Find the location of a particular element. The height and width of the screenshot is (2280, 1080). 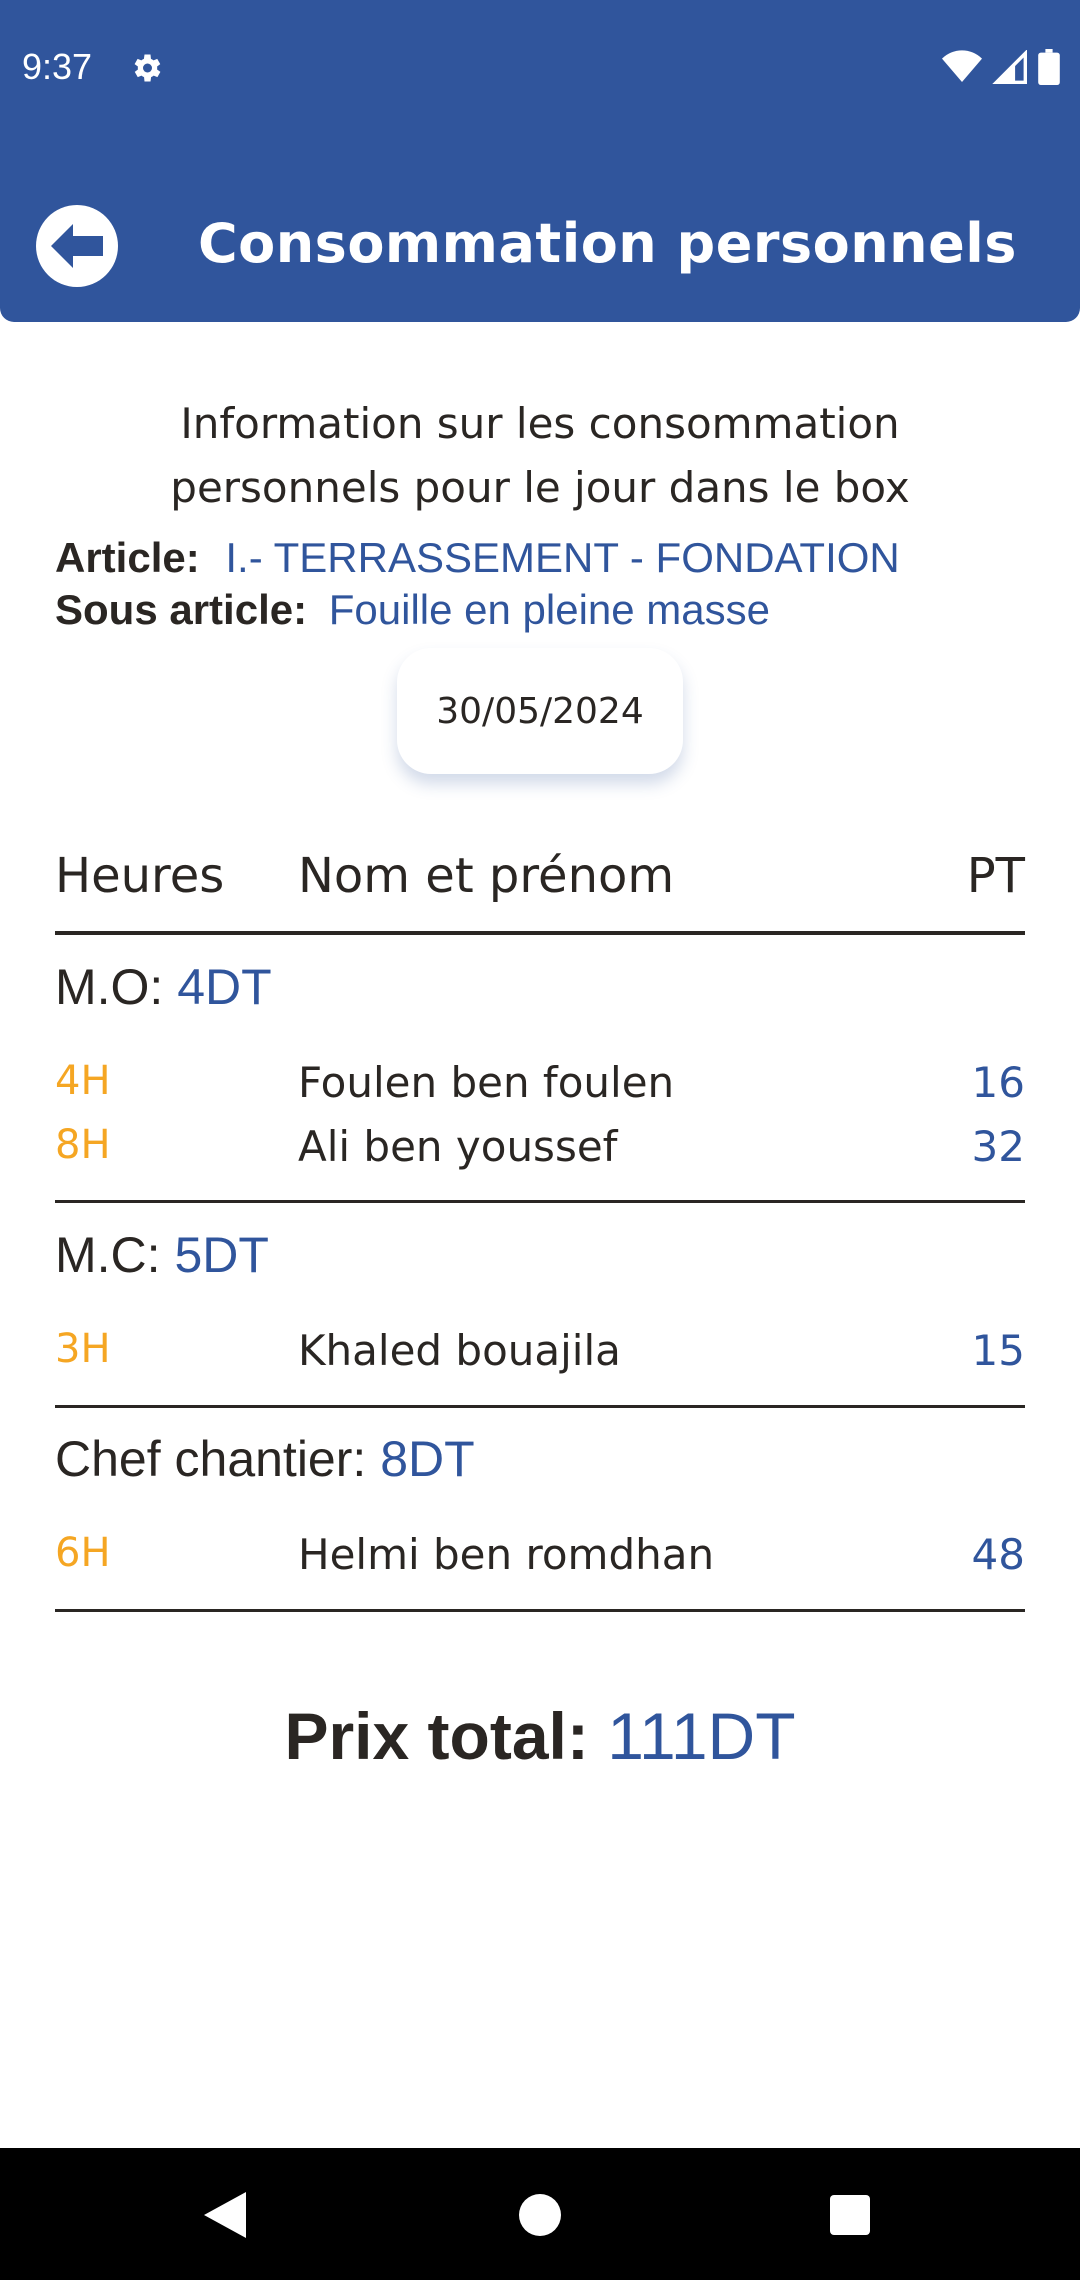

row-hours: 4H is located at coordinates (83, 1081).